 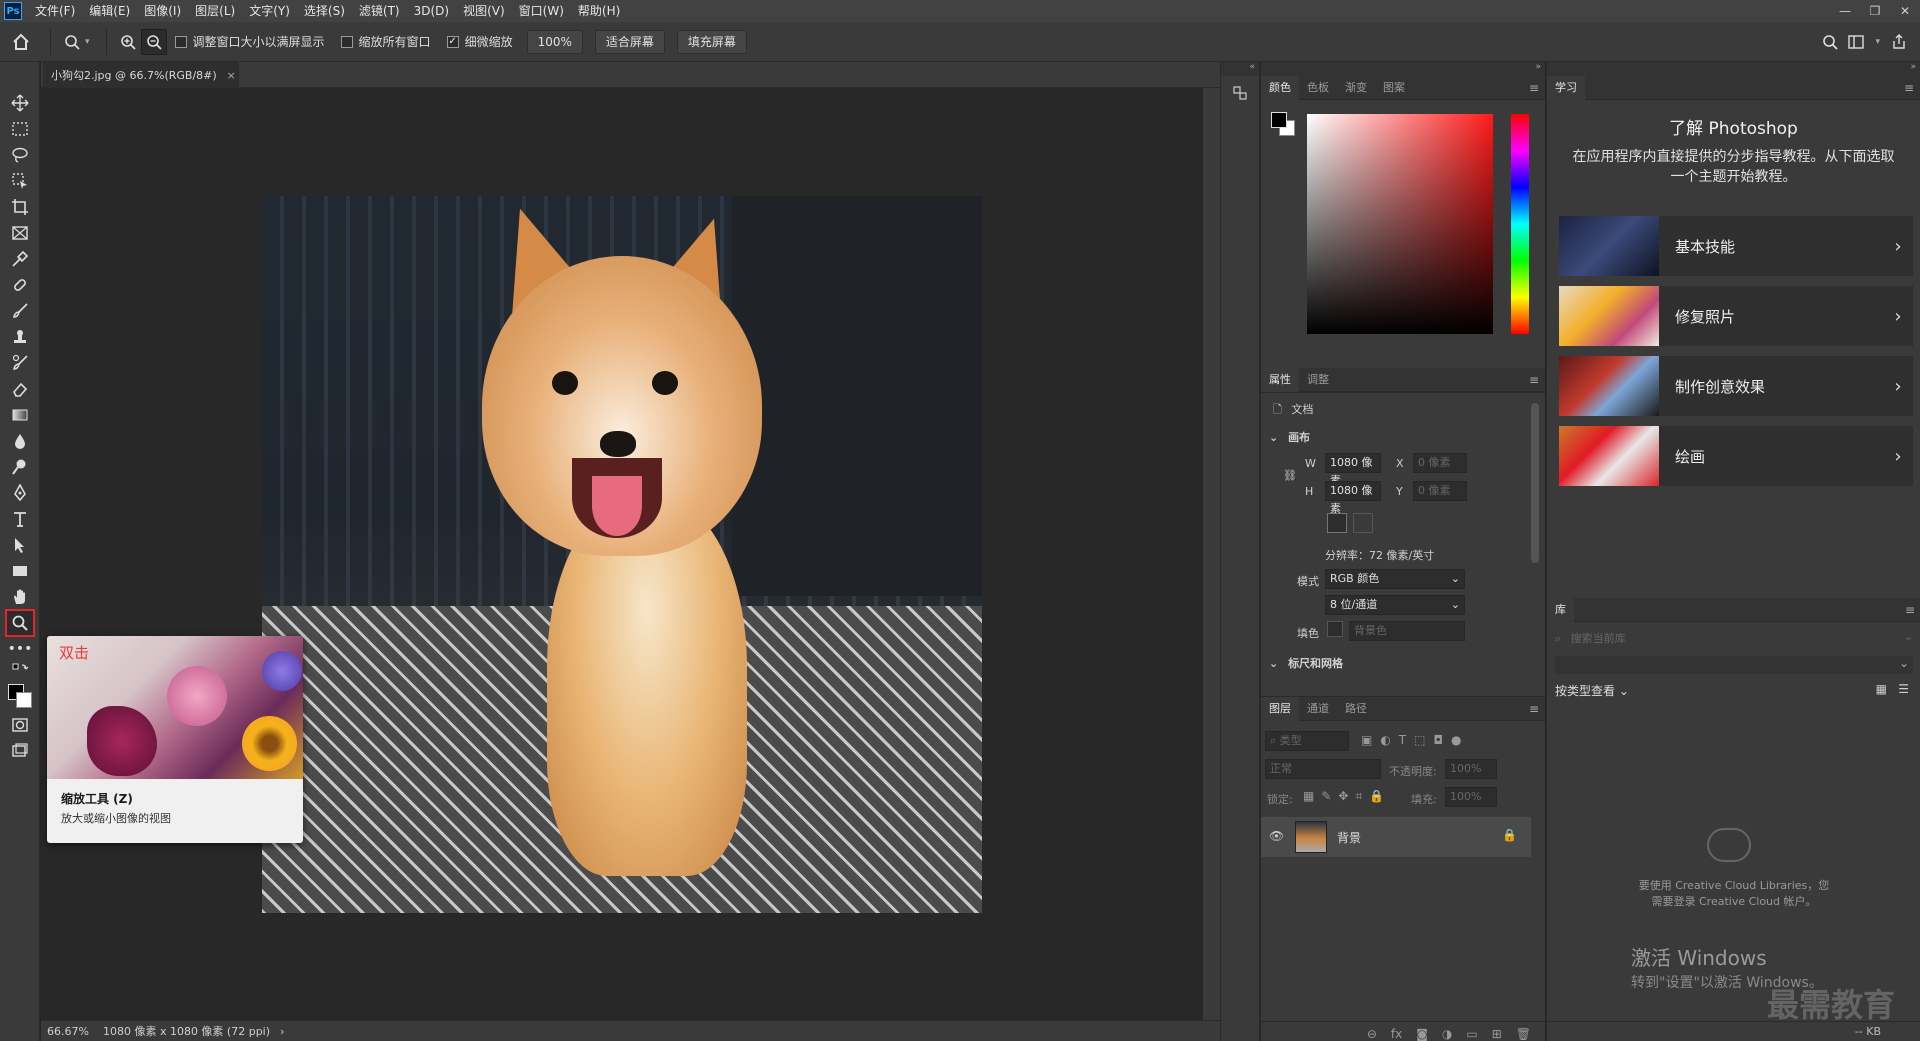 I want to click on hue-slider, so click(x=1520, y=224).